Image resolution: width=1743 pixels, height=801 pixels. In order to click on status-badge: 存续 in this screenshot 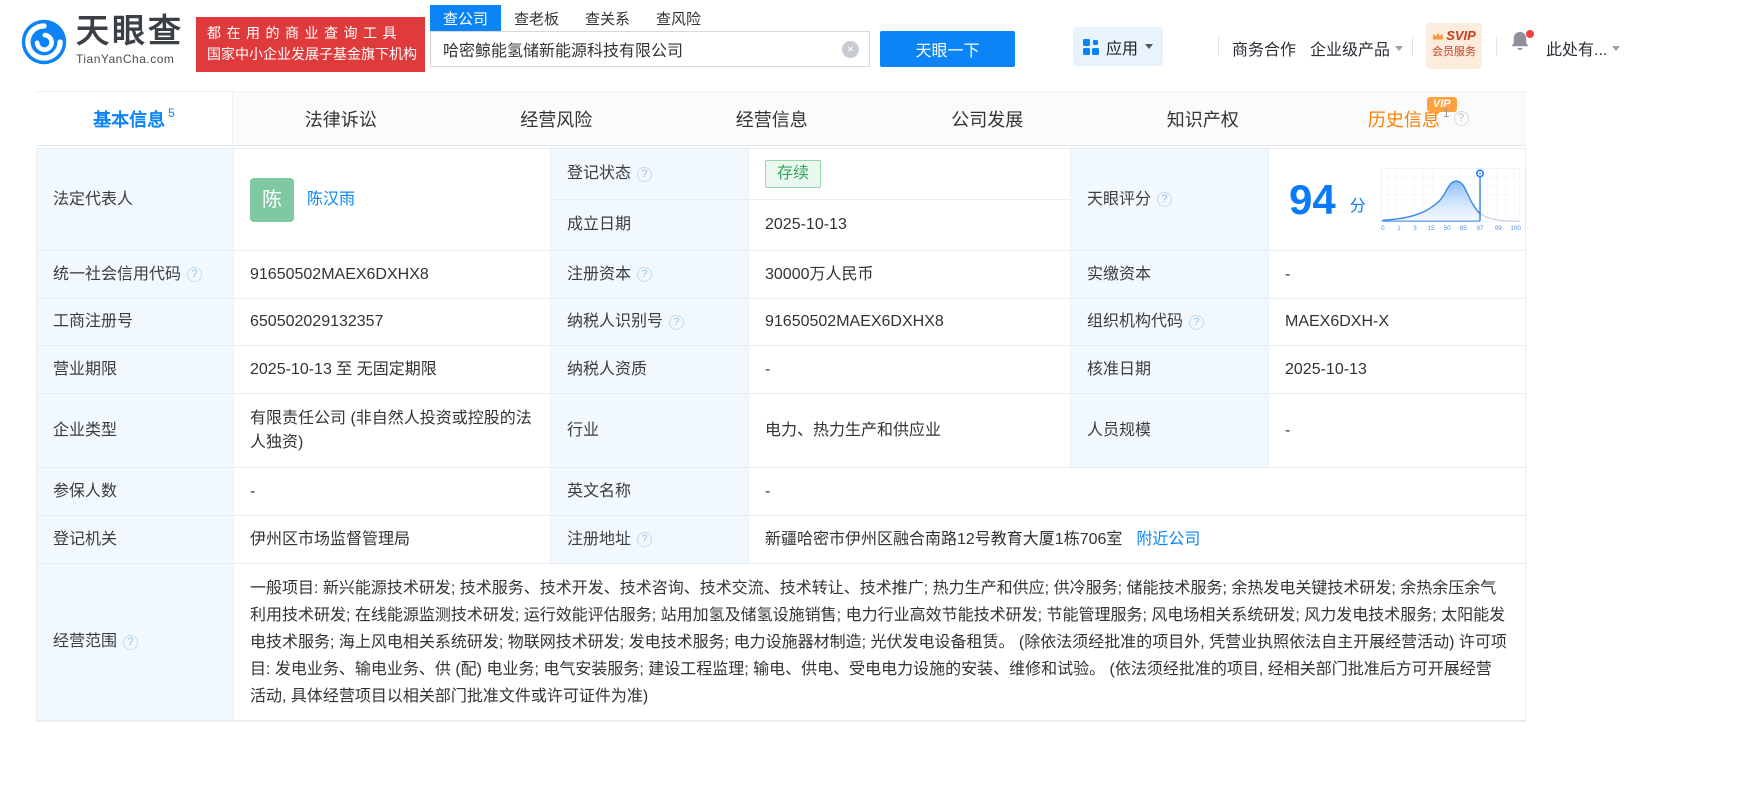, I will do `click(793, 174)`.